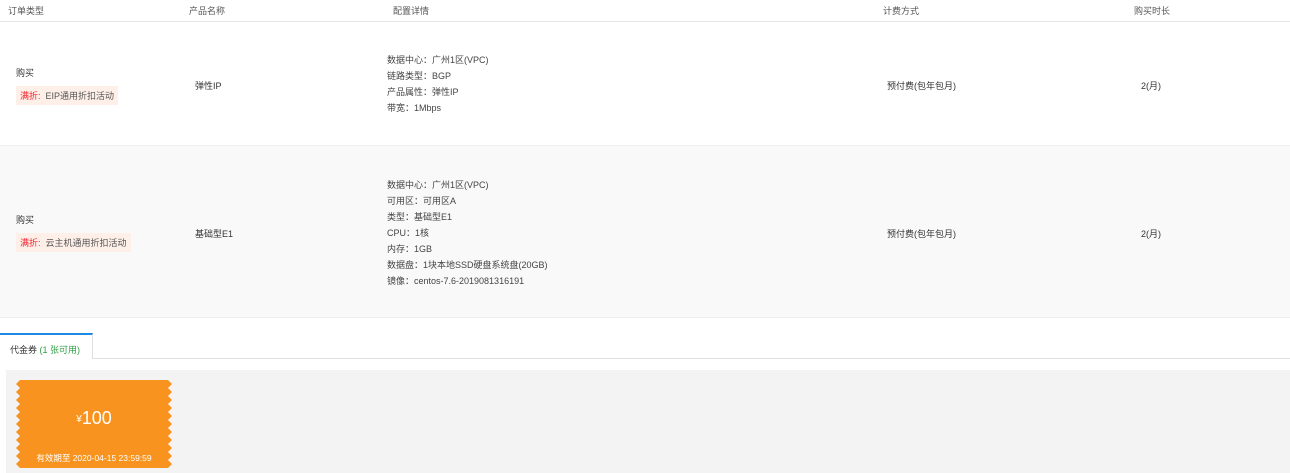 This screenshot has width=1290, height=473. Describe the element at coordinates (214, 234) in the screenshot. I see `product-name: 基础型E1` at that location.